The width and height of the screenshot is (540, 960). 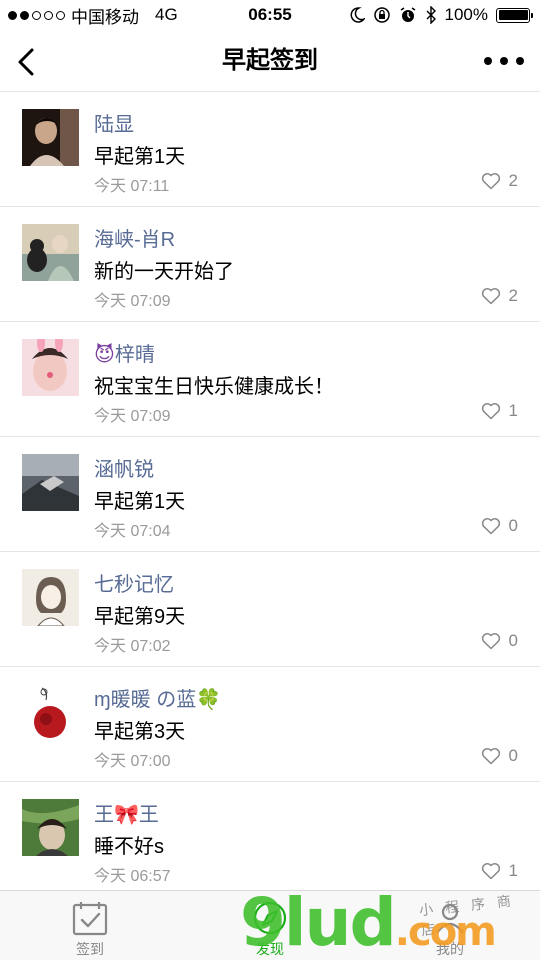 What do you see at coordinates (270, 918) in the screenshot?
I see `compass-icon` at bounding box center [270, 918].